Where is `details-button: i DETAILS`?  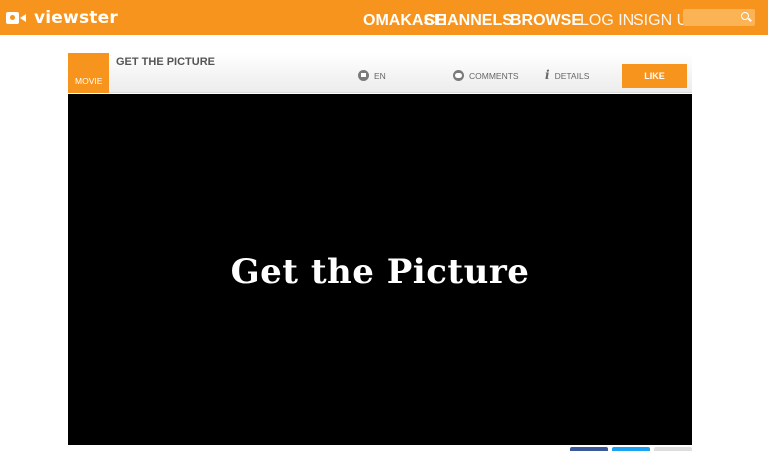 details-button: i DETAILS is located at coordinates (567, 75).